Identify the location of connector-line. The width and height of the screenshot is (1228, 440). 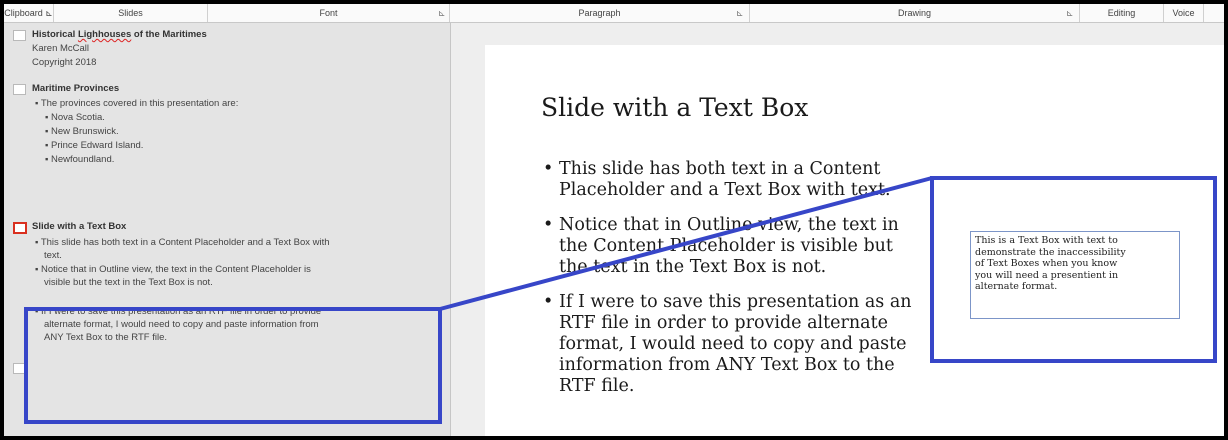
(686, 243).